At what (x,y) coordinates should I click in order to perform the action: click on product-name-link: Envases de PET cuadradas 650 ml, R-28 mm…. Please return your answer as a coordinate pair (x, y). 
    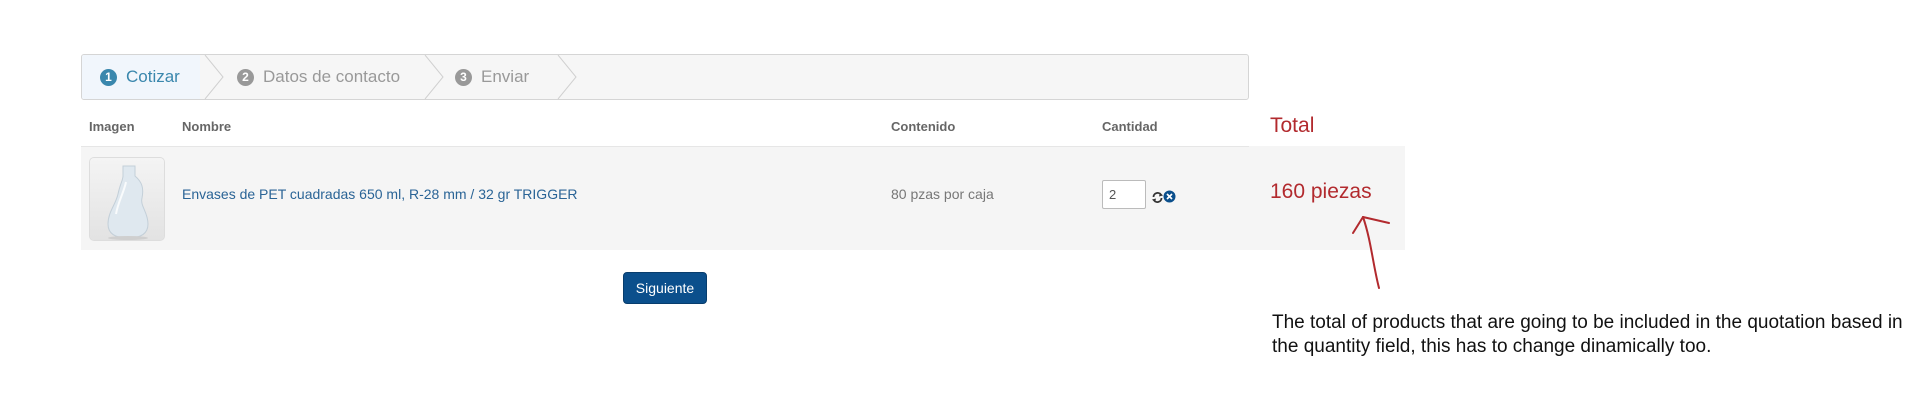
    Looking at the image, I should click on (380, 194).